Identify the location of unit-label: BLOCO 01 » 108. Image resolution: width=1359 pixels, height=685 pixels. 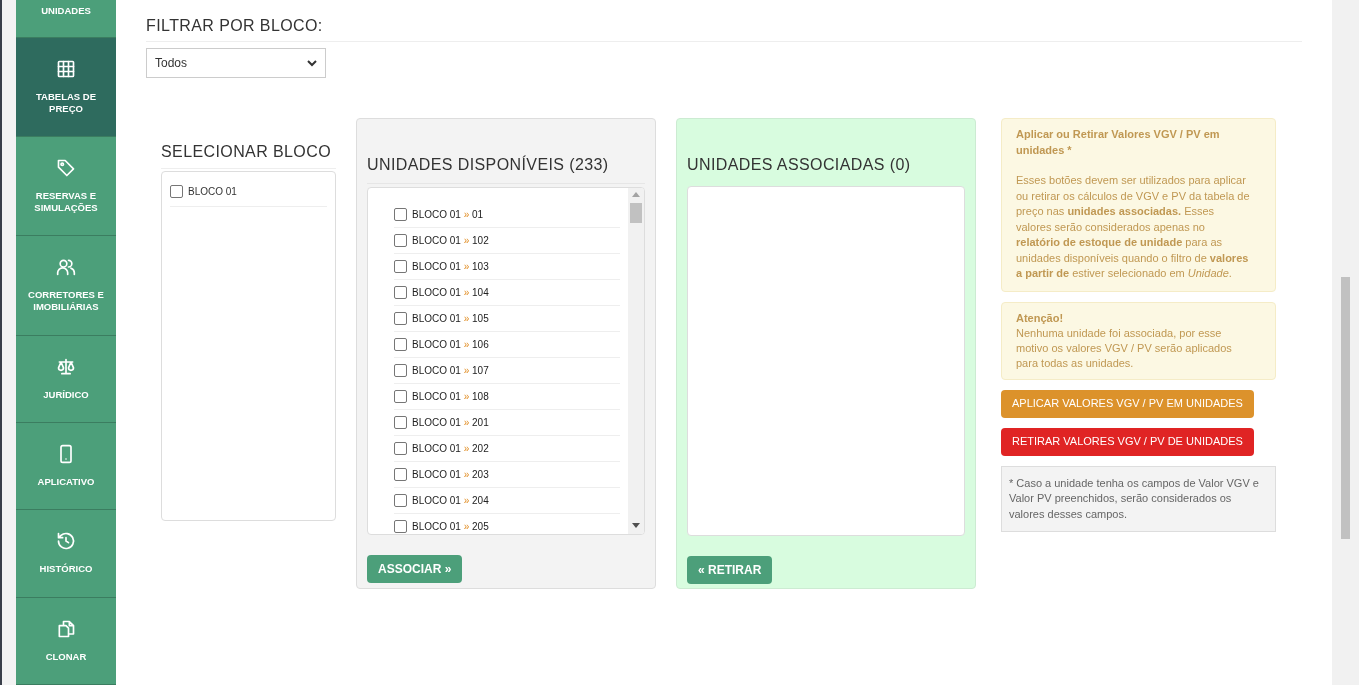
(450, 397).